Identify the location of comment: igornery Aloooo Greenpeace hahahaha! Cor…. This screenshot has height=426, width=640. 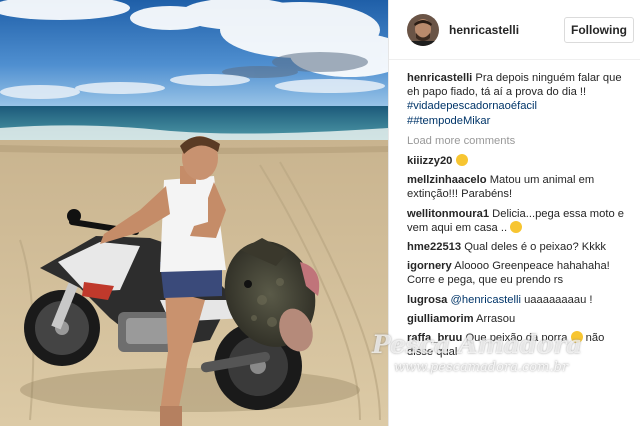
(519, 273).